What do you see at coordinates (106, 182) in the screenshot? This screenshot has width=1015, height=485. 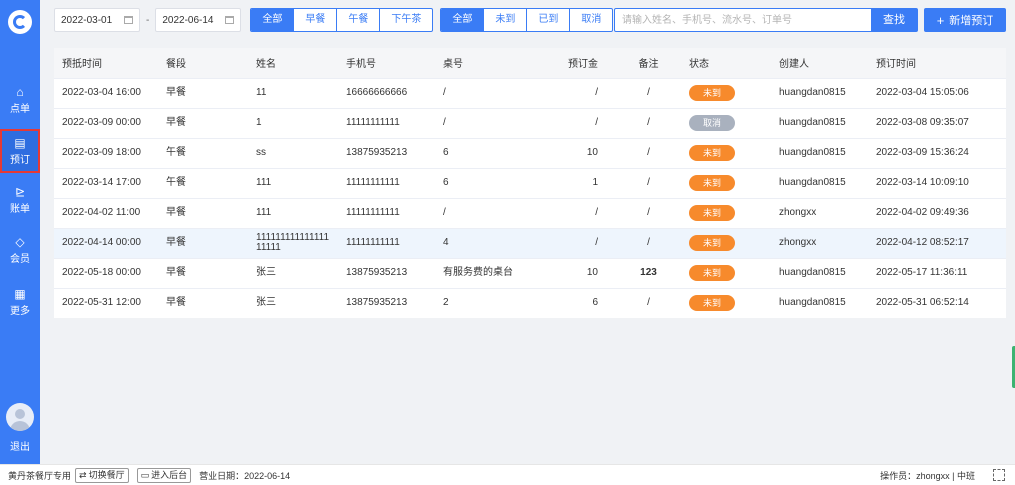 I see `cell-arrive-time: 2022-03-14 17:00` at bounding box center [106, 182].